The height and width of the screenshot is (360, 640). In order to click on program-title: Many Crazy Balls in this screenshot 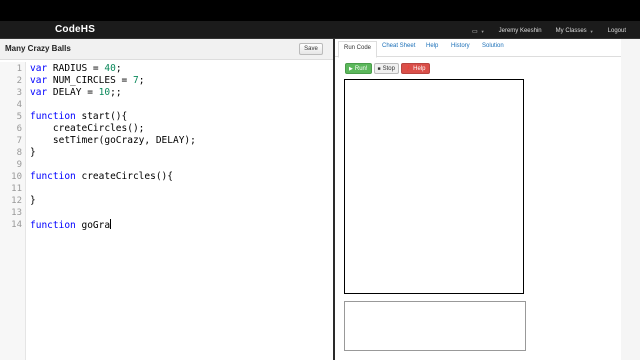, I will do `click(38, 48)`.